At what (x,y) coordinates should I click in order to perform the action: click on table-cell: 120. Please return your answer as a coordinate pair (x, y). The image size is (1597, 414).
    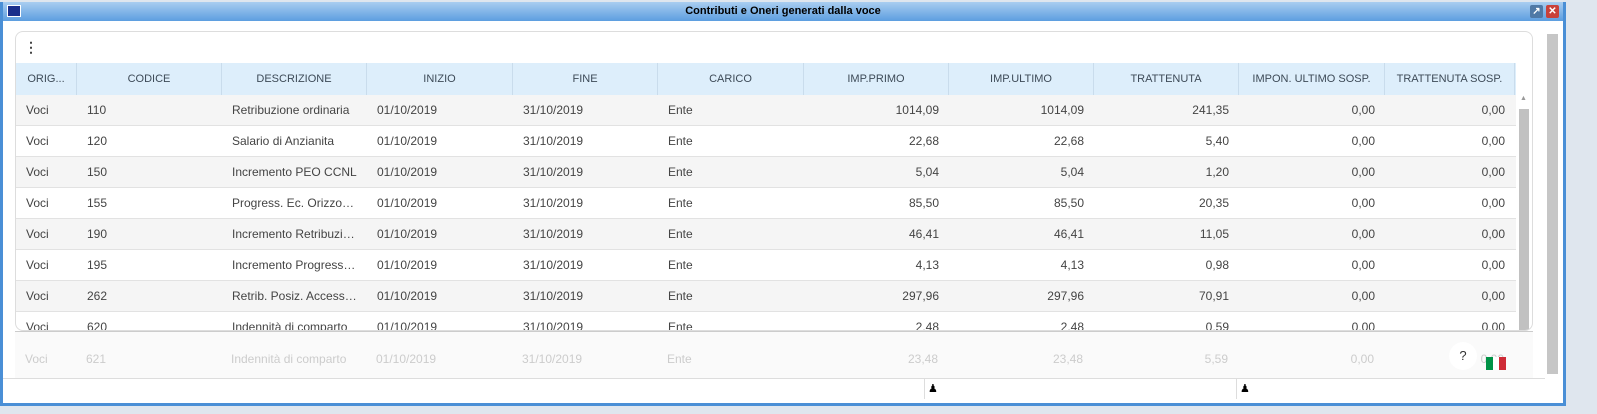
    Looking at the image, I should click on (97, 141).